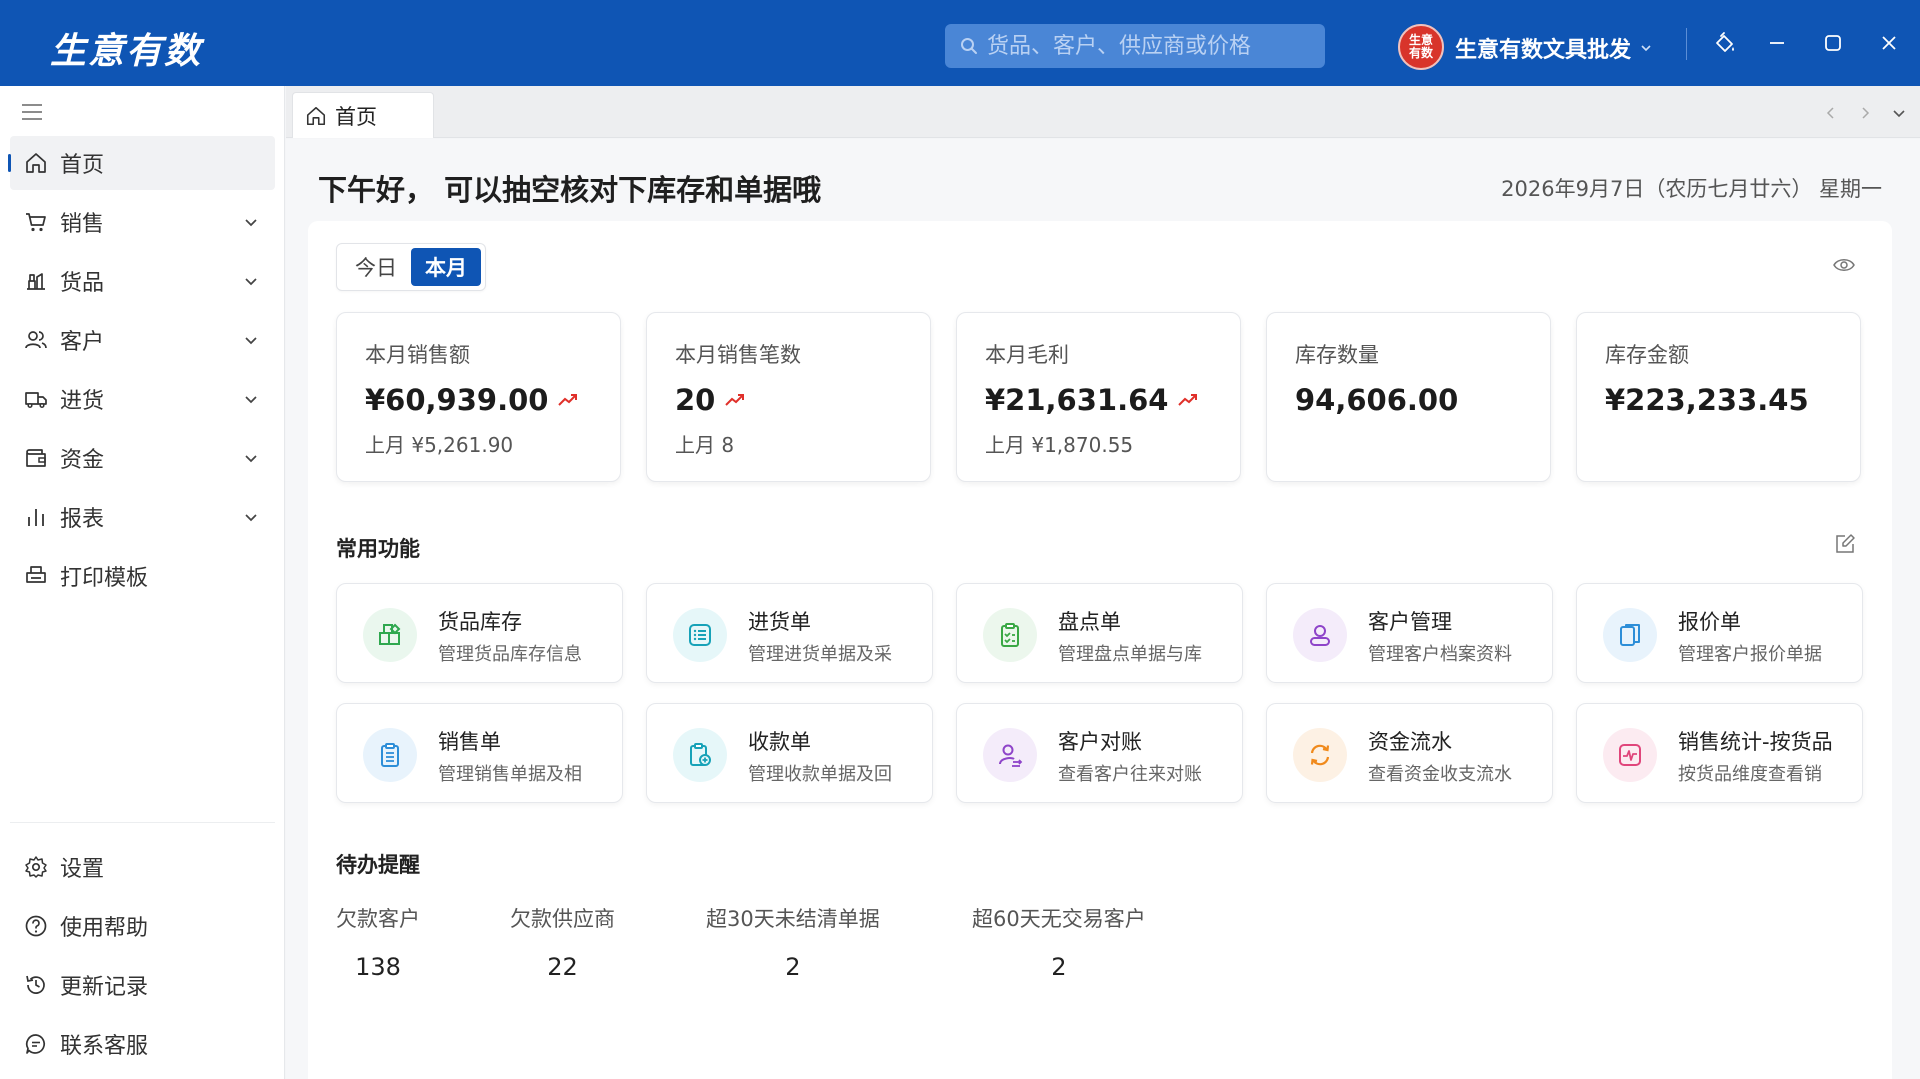  I want to click on search-input, so click(1147, 46).